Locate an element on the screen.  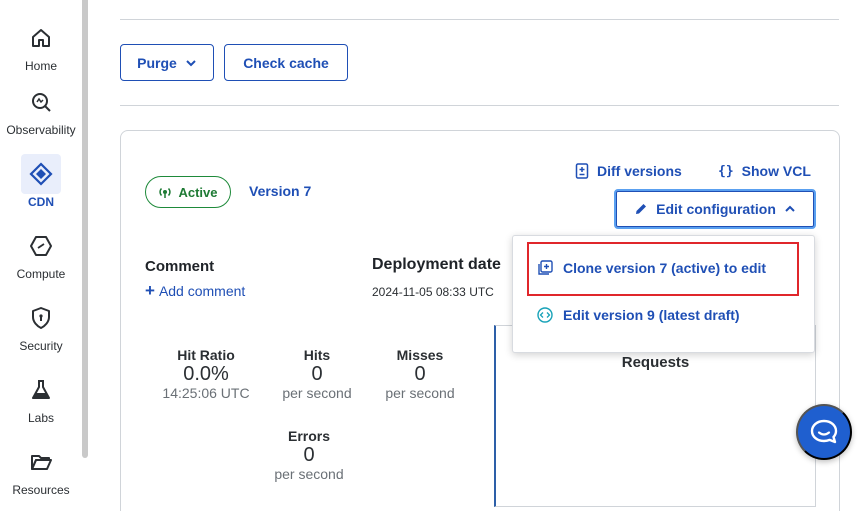
sidebar-item-security: Security is located at coordinates (41, 325).